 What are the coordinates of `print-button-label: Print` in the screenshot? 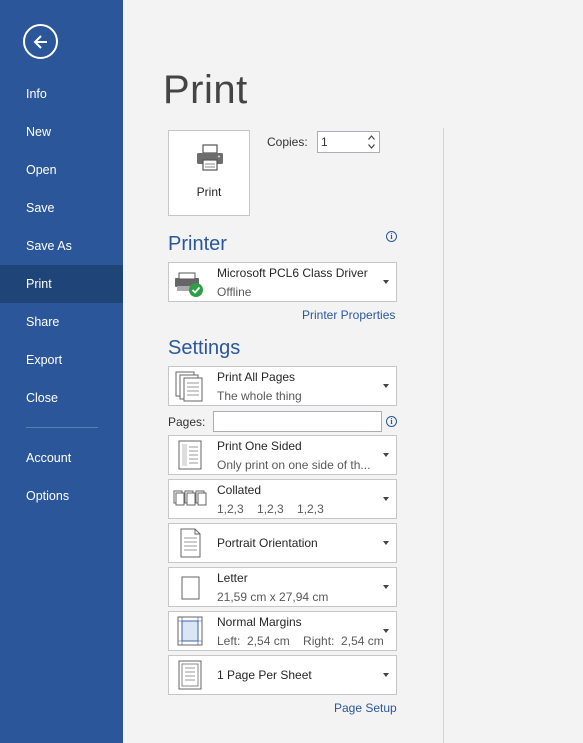 It's located at (209, 192).